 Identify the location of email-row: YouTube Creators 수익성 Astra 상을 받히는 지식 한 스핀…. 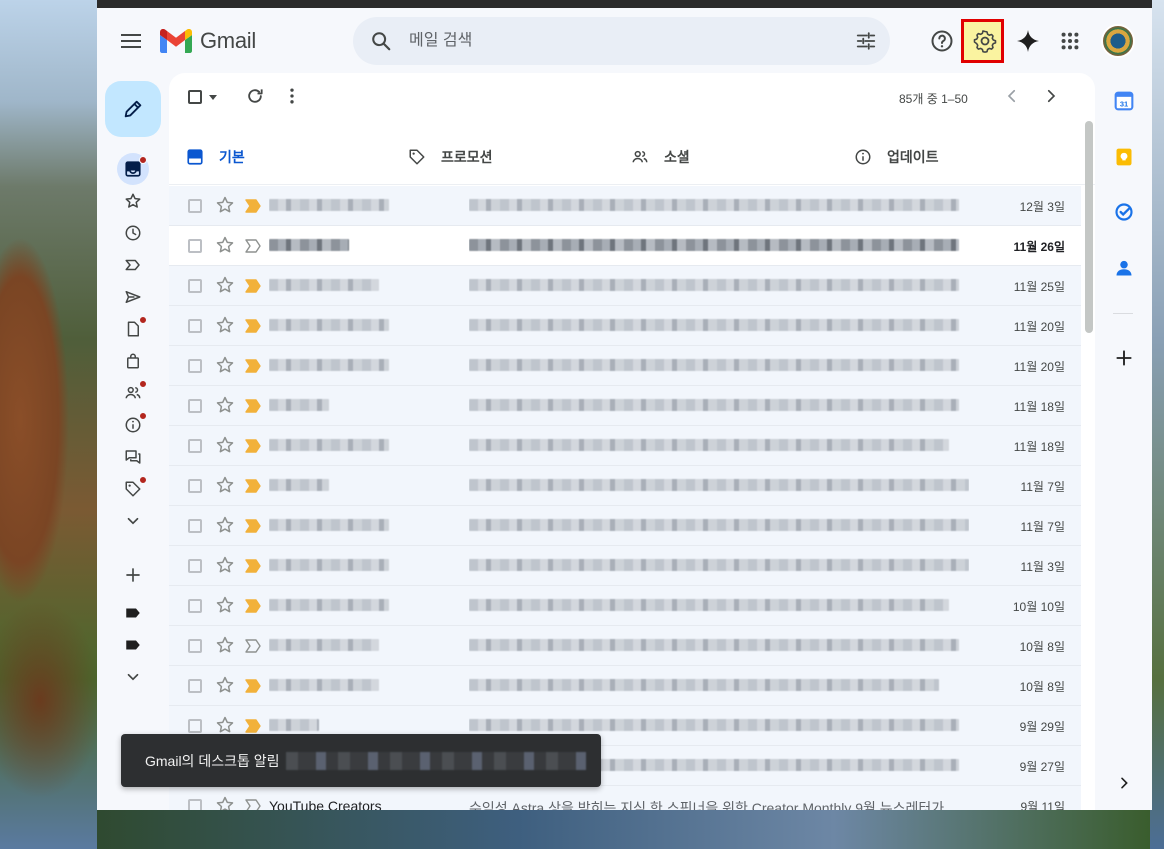
(625, 798).